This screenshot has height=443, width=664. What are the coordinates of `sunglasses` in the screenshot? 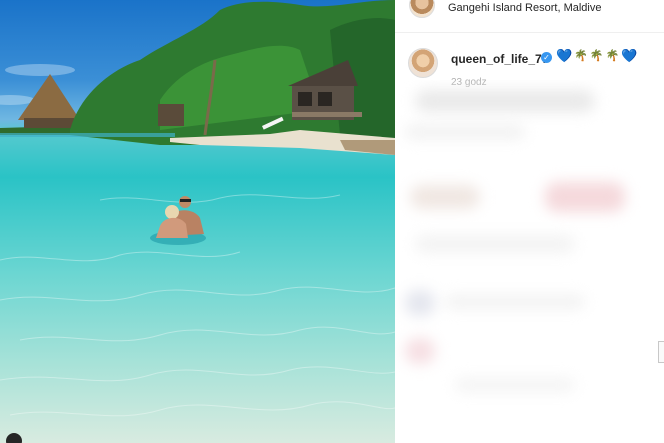 It's located at (185, 200).